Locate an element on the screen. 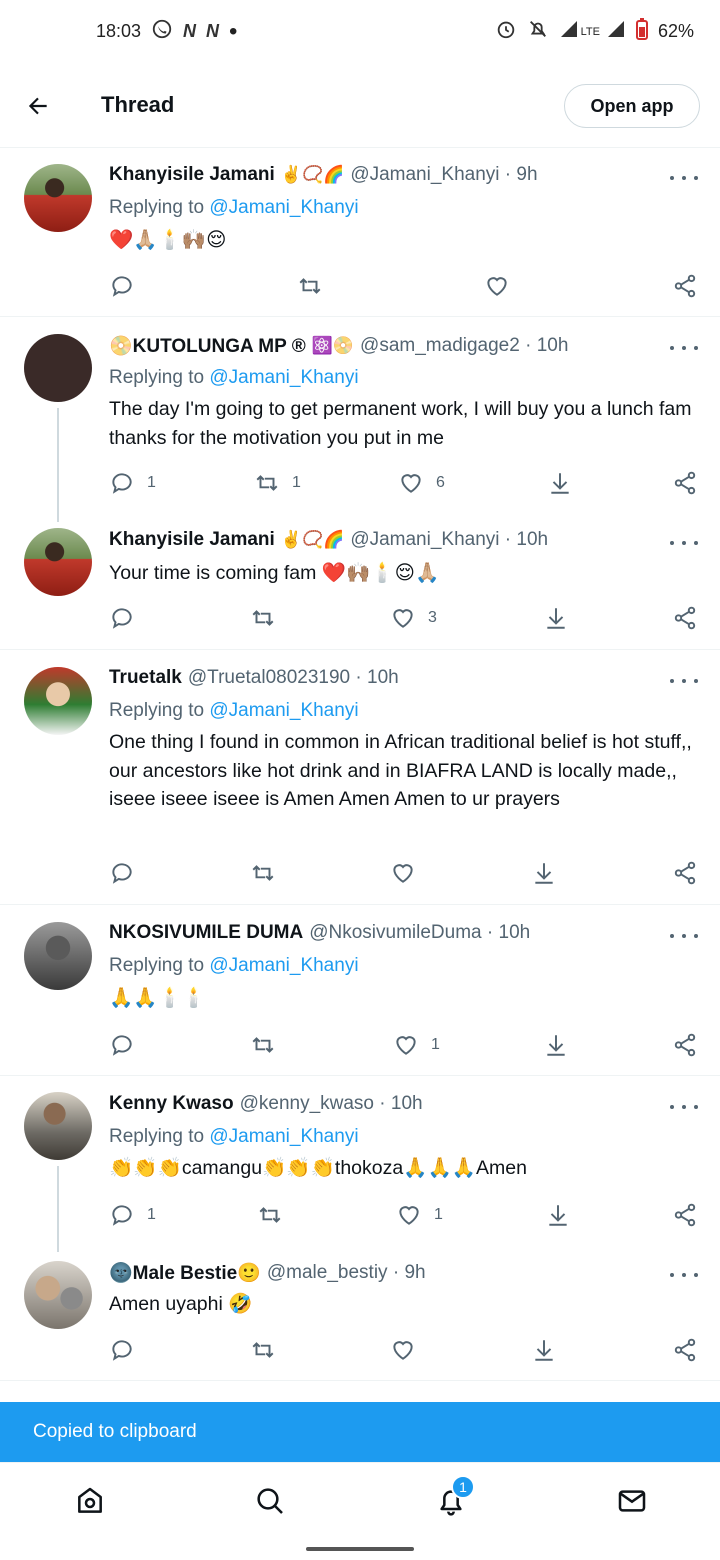 The image size is (720, 1560). author-handle: @Truetal08023190 is located at coordinates (269, 678).